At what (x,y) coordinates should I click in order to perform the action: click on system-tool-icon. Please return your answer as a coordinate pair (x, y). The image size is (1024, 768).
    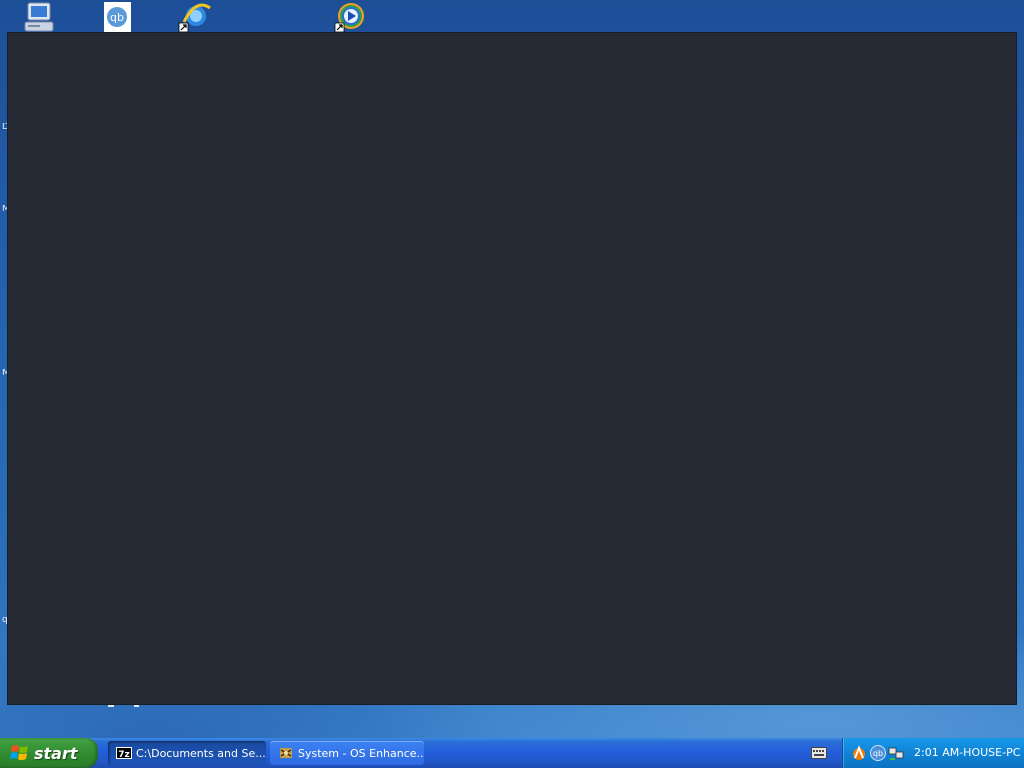
    Looking at the image, I should click on (286, 753).